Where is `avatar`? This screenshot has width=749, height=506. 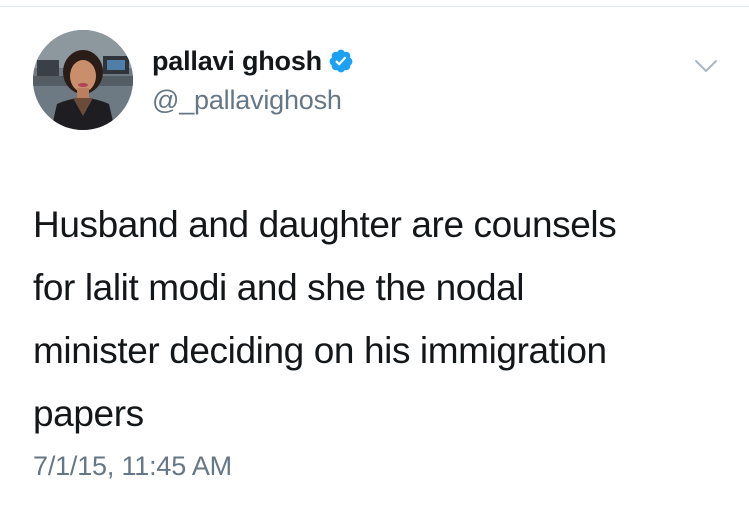 avatar is located at coordinates (83, 80).